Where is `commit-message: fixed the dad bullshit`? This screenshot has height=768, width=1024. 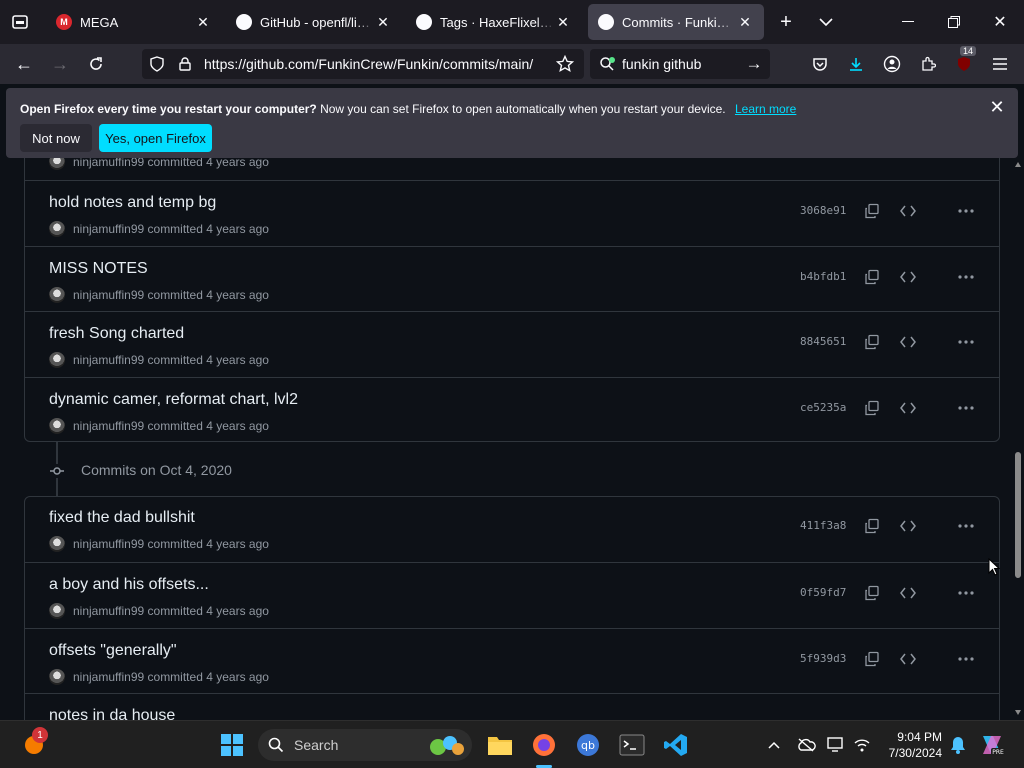
commit-message: fixed the dad bullshit is located at coordinates (122, 518).